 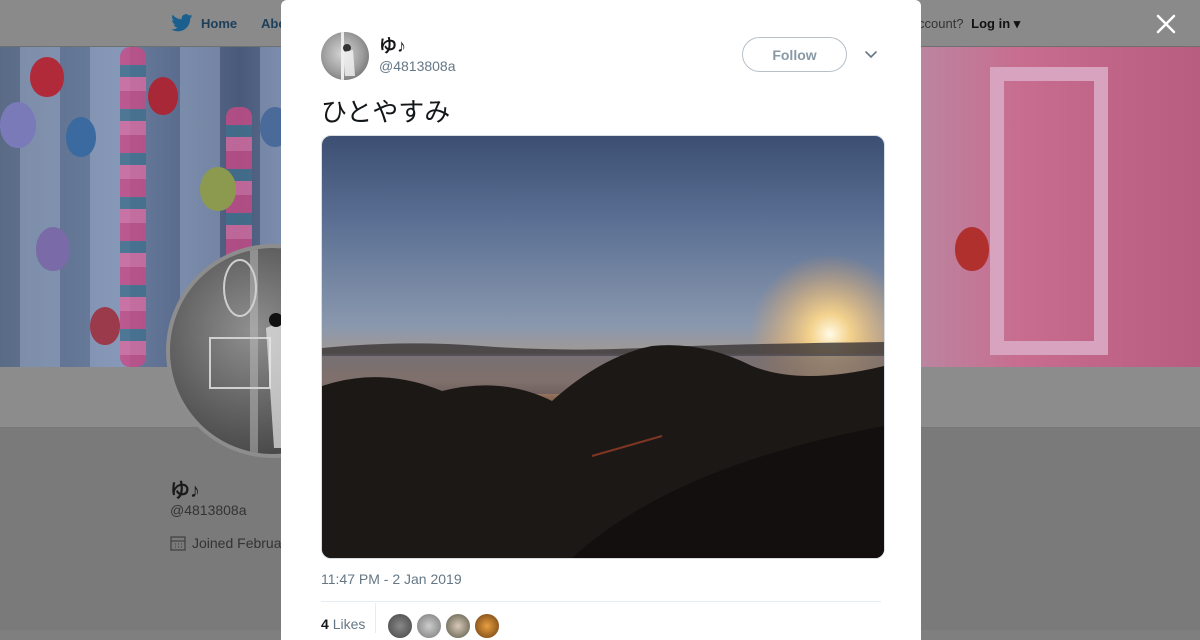 What do you see at coordinates (991, 23) in the screenshot?
I see `login-label: Log in` at bounding box center [991, 23].